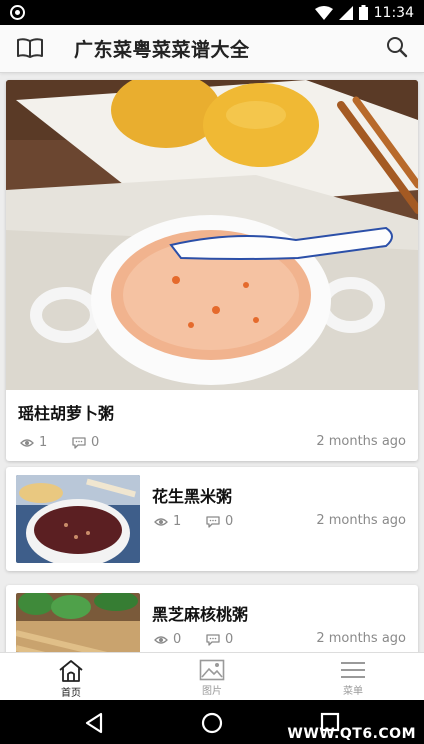 The width and height of the screenshot is (424, 744). Describe the element at coordinates (351, 734) in the screenshot. I see `watermark: WWW.QT6.COM` at that location.